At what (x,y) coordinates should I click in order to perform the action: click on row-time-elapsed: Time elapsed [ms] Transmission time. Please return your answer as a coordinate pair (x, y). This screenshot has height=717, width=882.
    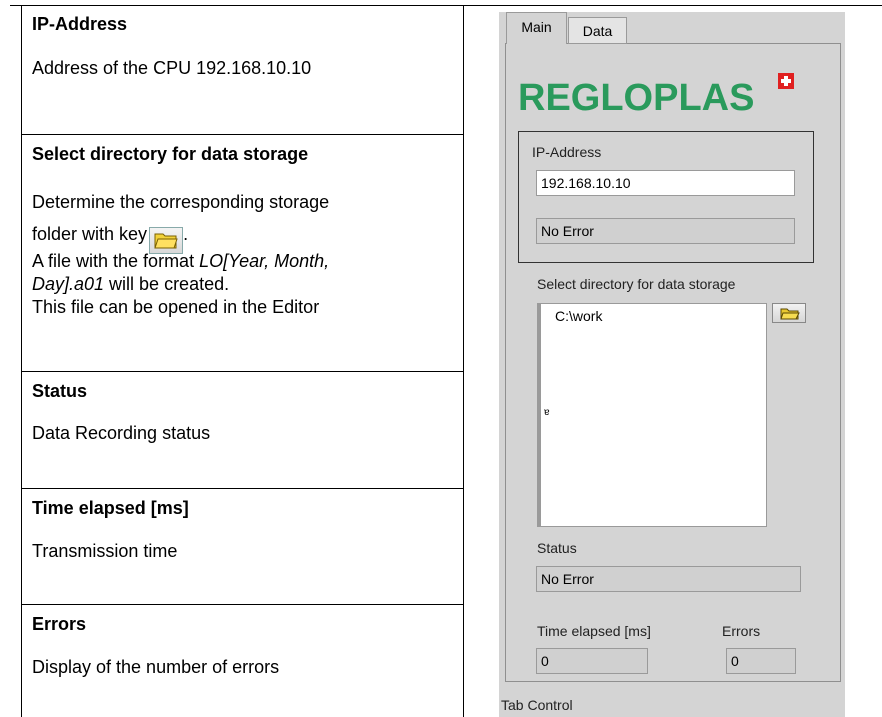
    Looking at the image, I should click on (242, 547).